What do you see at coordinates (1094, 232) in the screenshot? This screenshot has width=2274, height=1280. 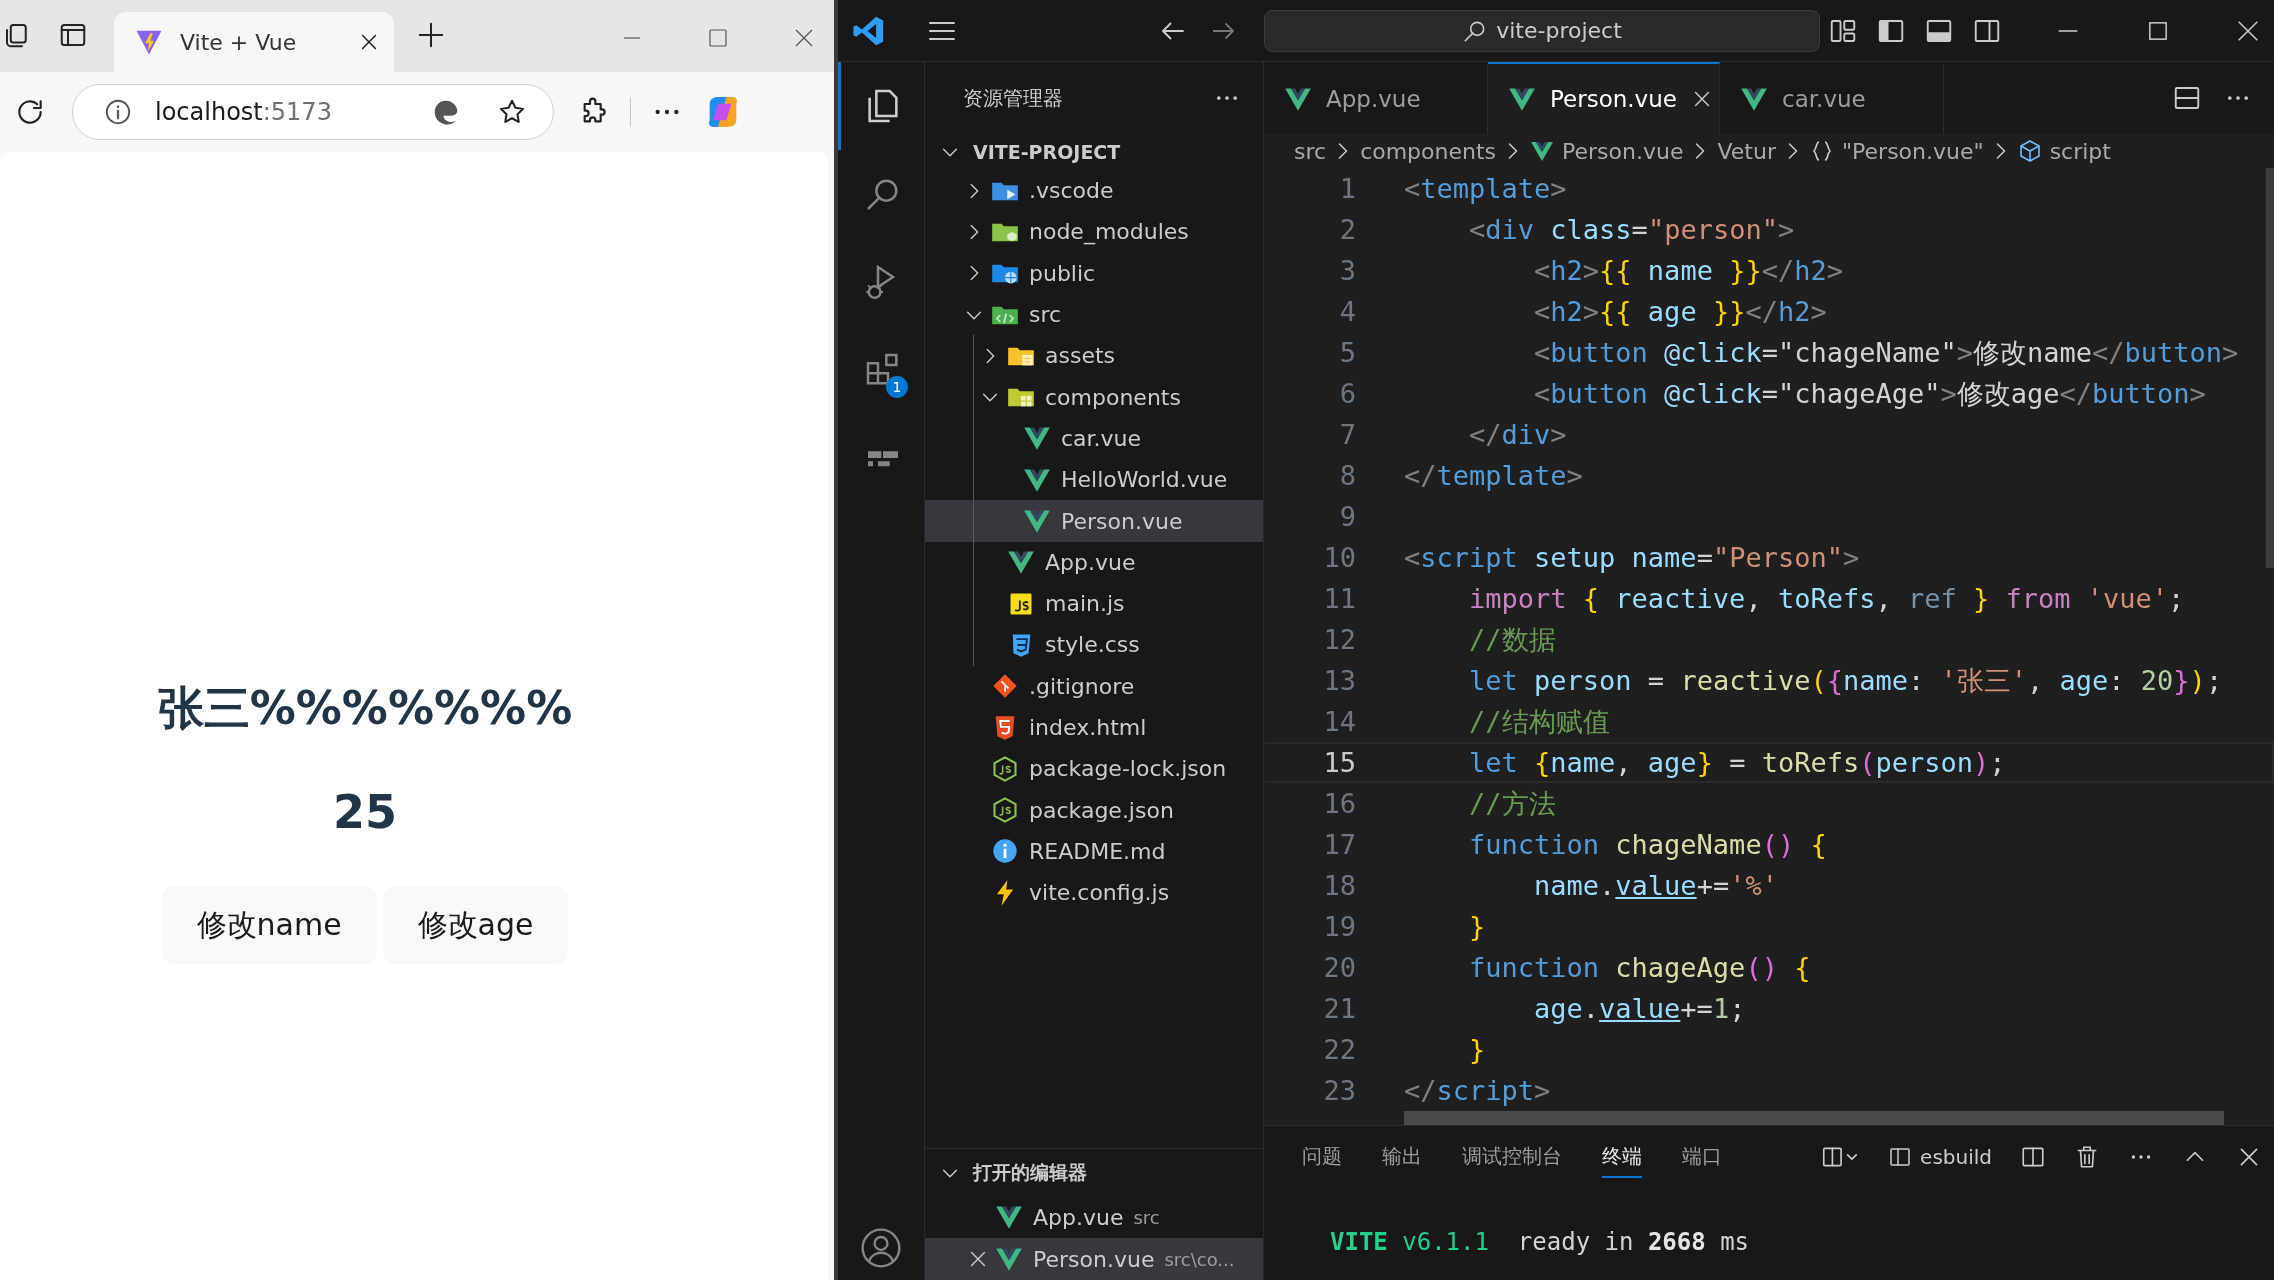 I see `tree-item: node_modules` at bounding box center [1094, 232].